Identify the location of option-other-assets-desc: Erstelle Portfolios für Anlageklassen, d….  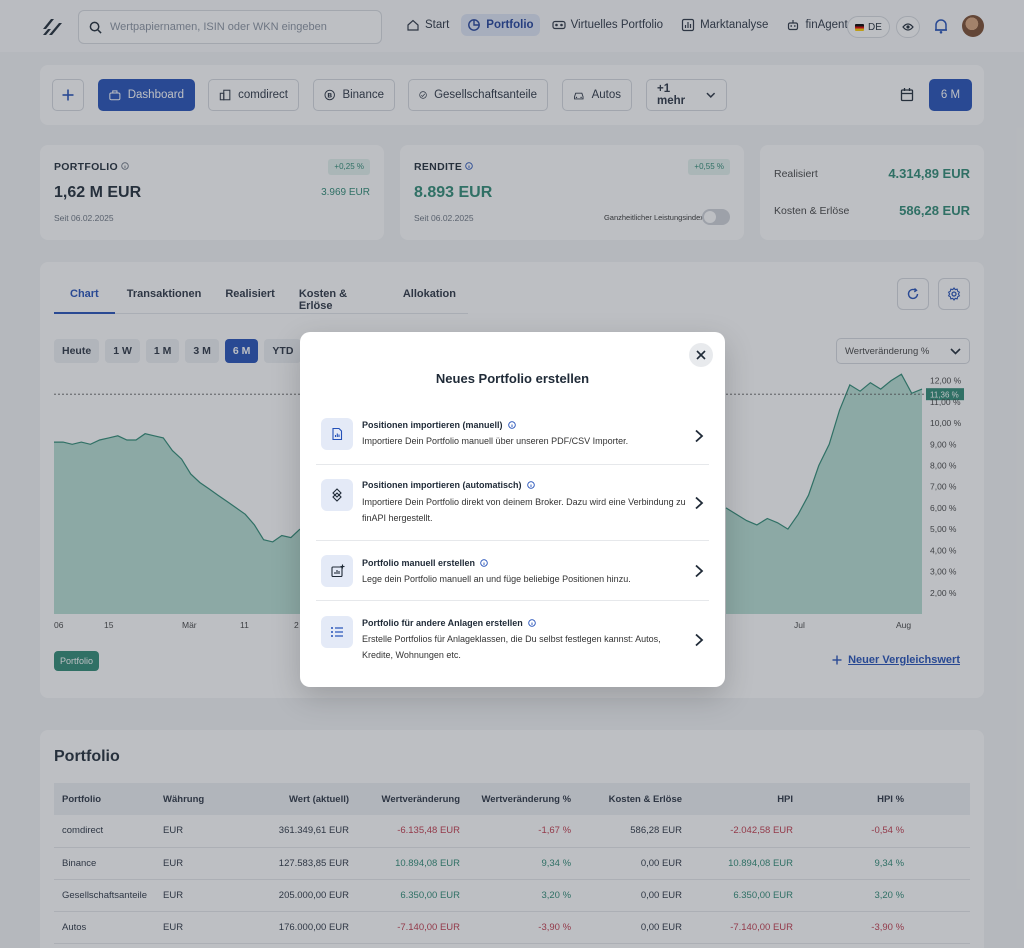
(511, 647).